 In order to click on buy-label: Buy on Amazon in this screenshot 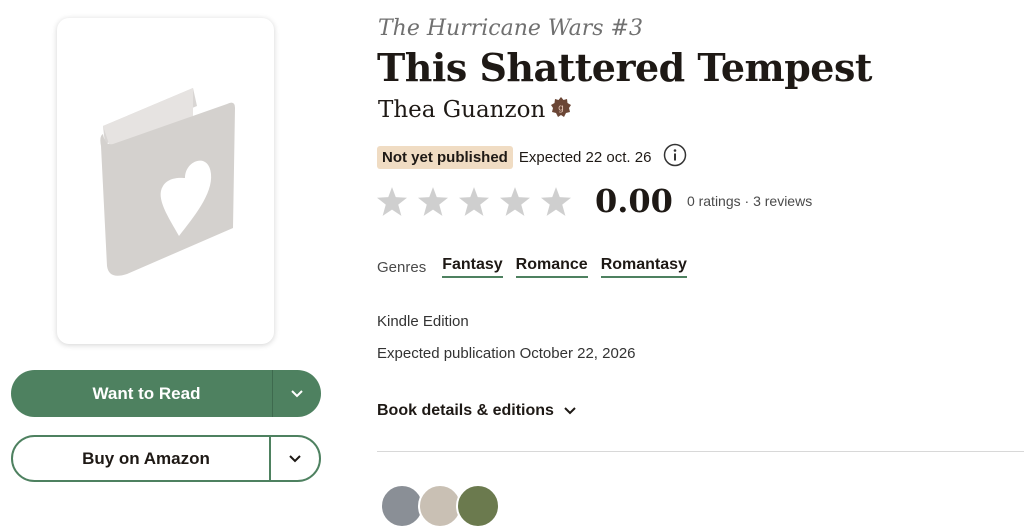, I will do `click(146, 458)`.